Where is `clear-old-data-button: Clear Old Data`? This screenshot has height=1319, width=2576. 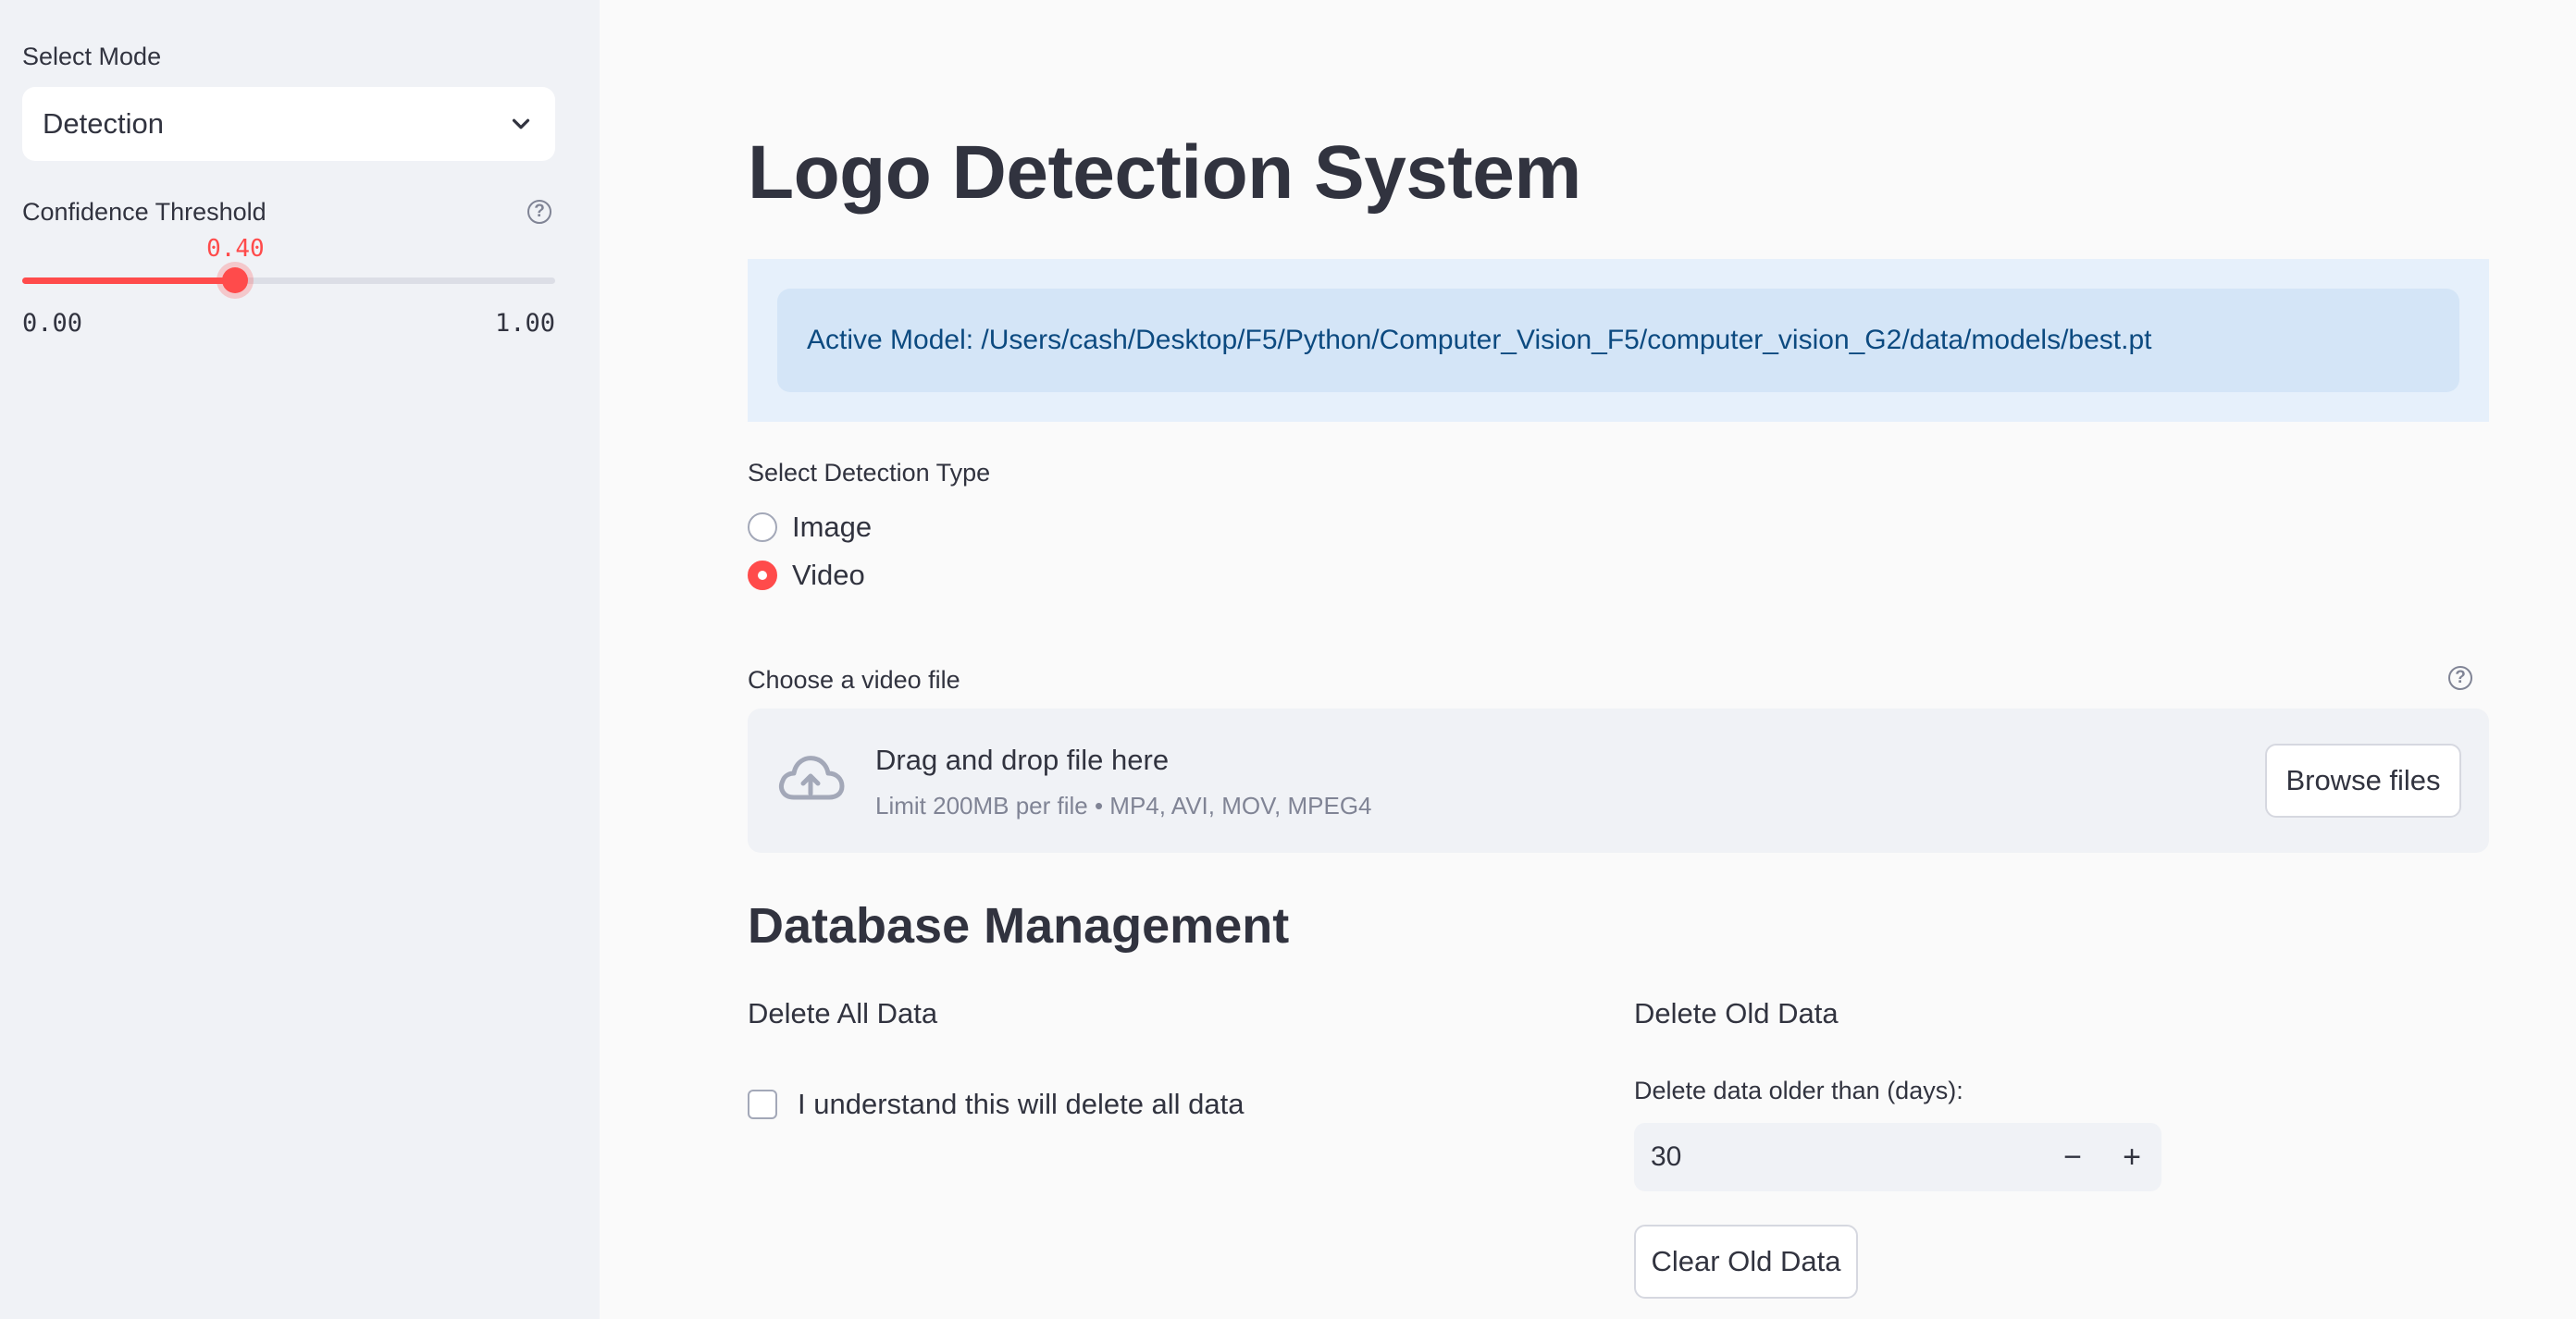 clear-old-data-button: Clear Old Data is located at coordinates (1746, 1262).